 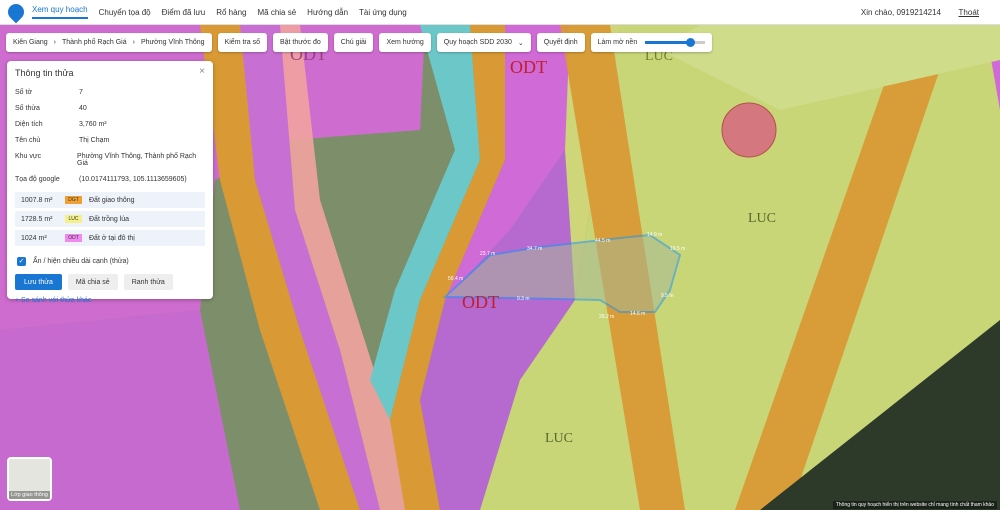 I want to click on info-value: Phường Vĩnh Thông, Thành phố Rạch Giá, so click(x=137, y=160).